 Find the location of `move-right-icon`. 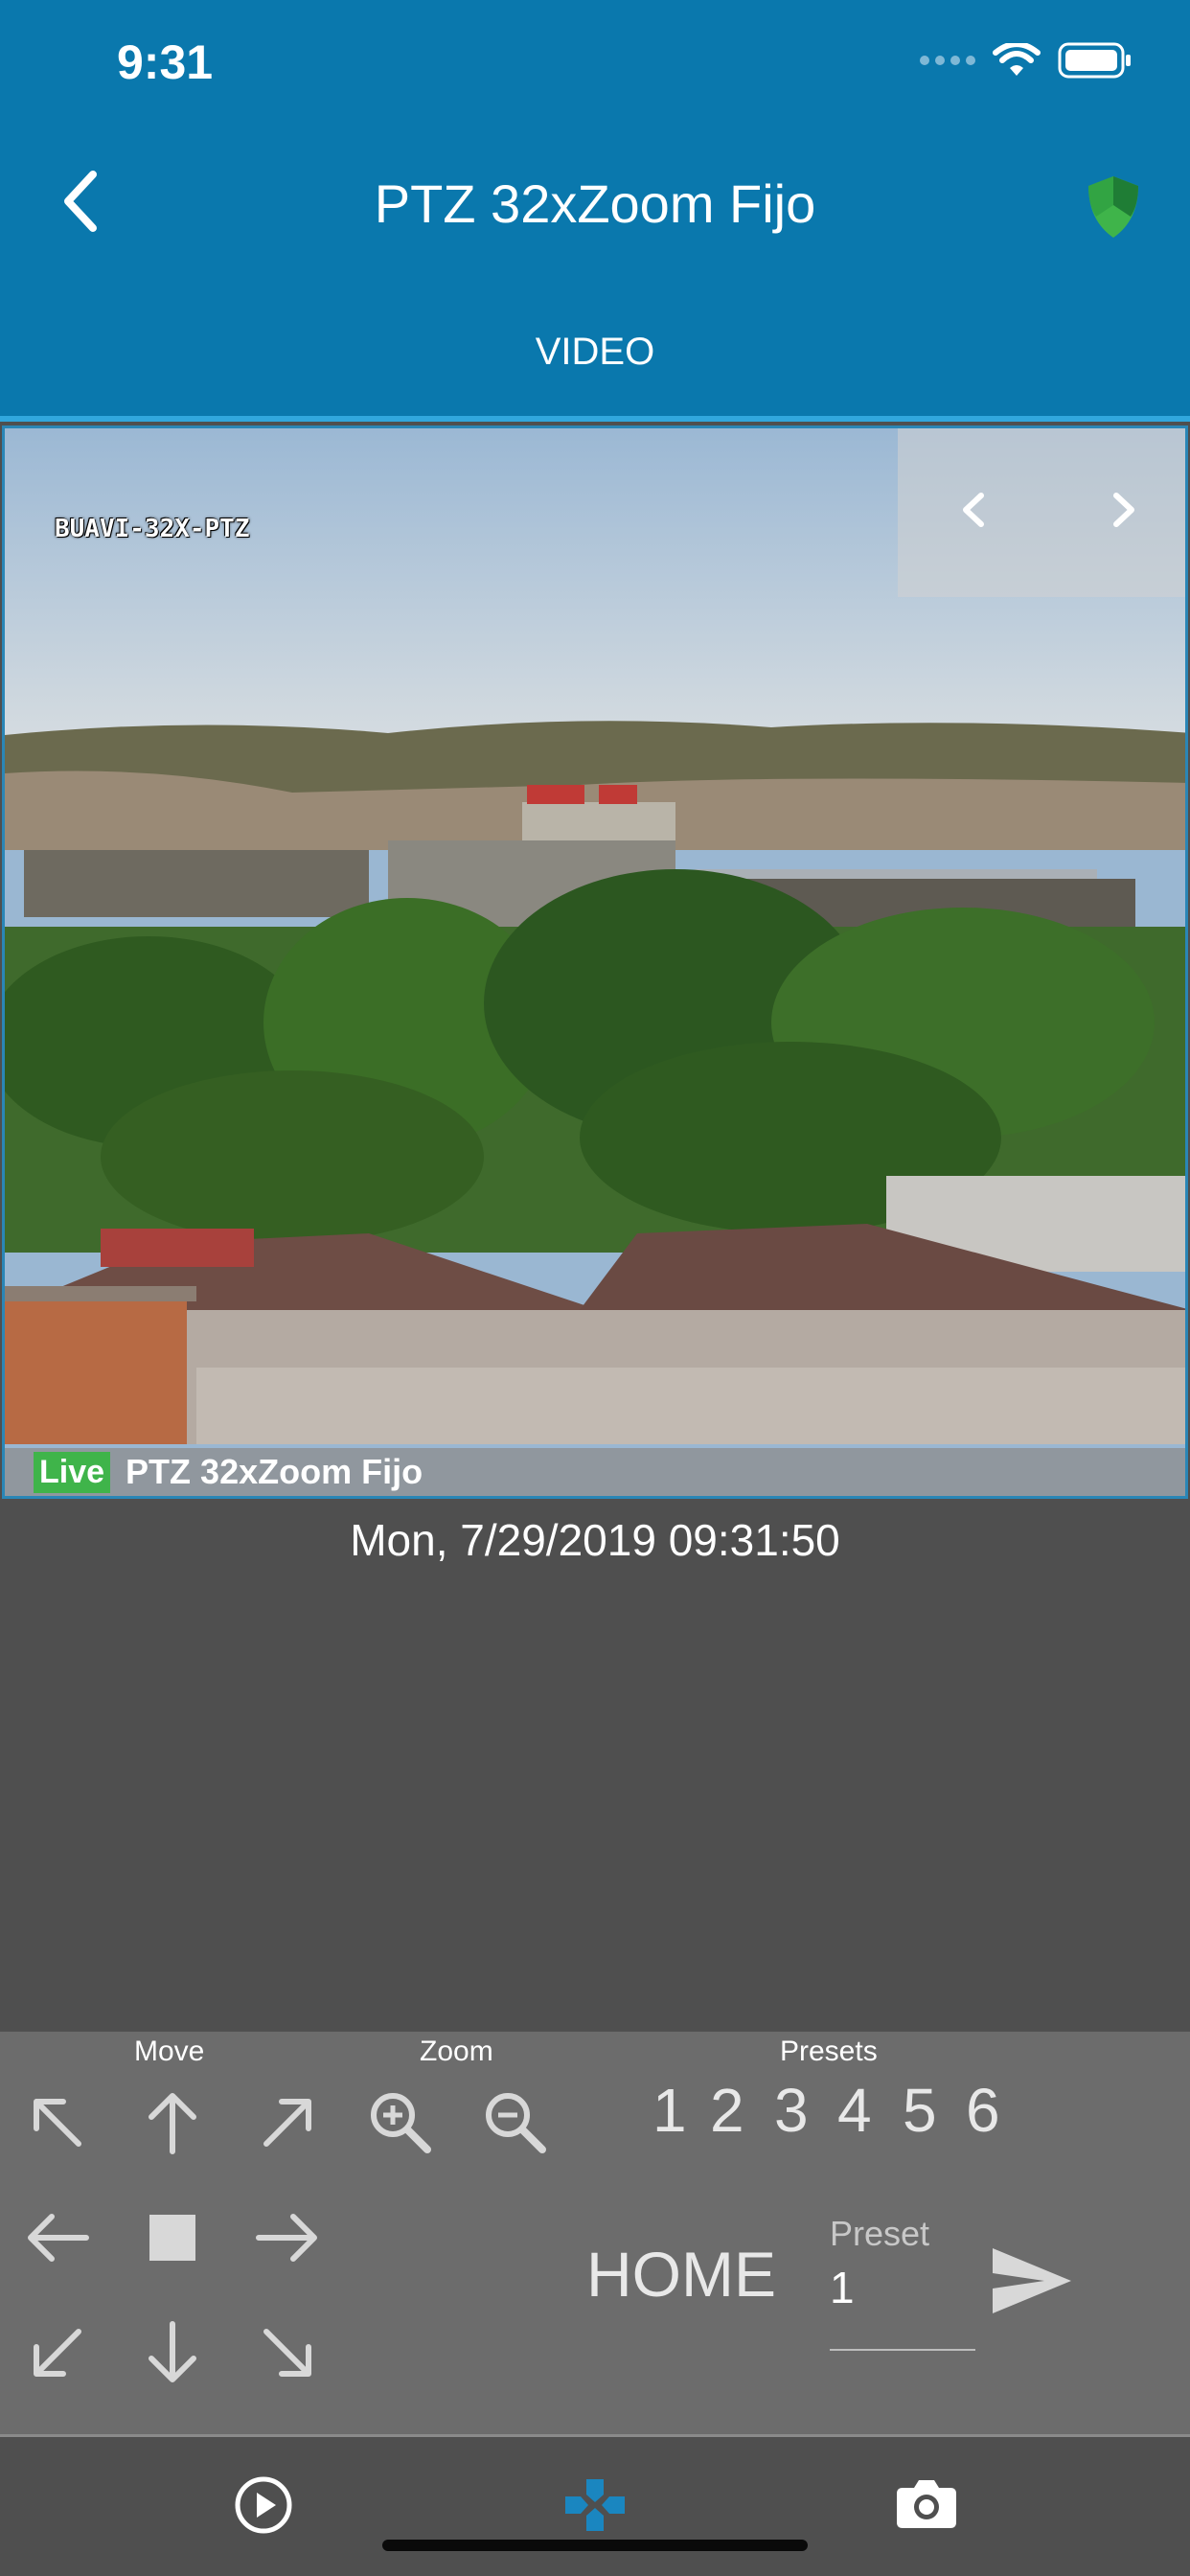

move-right-icon is located at coordinates (287, 2237).